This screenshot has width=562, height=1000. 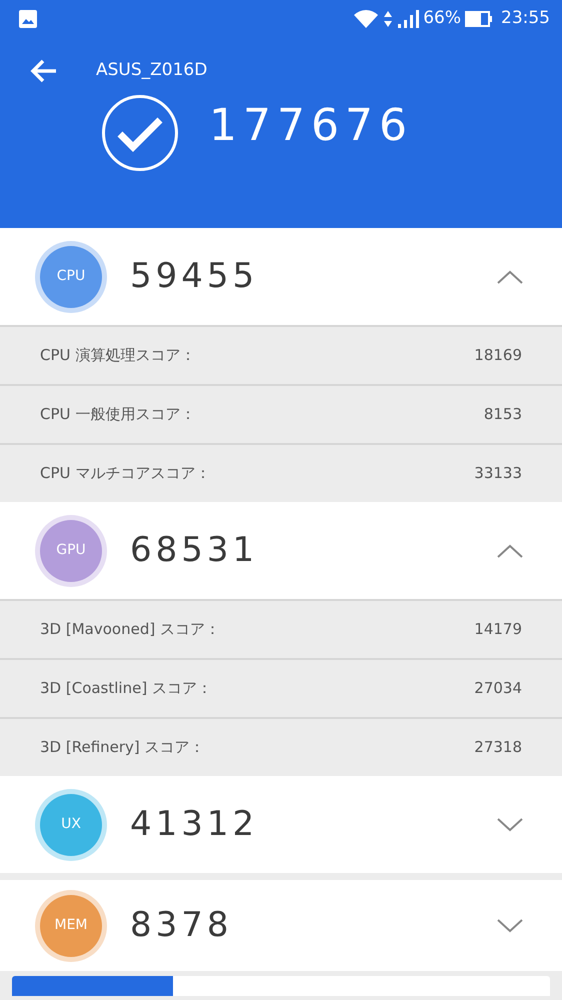 I want to click on score-label: 3D [Mavooned] スコア：, so click(x=130, y=629).